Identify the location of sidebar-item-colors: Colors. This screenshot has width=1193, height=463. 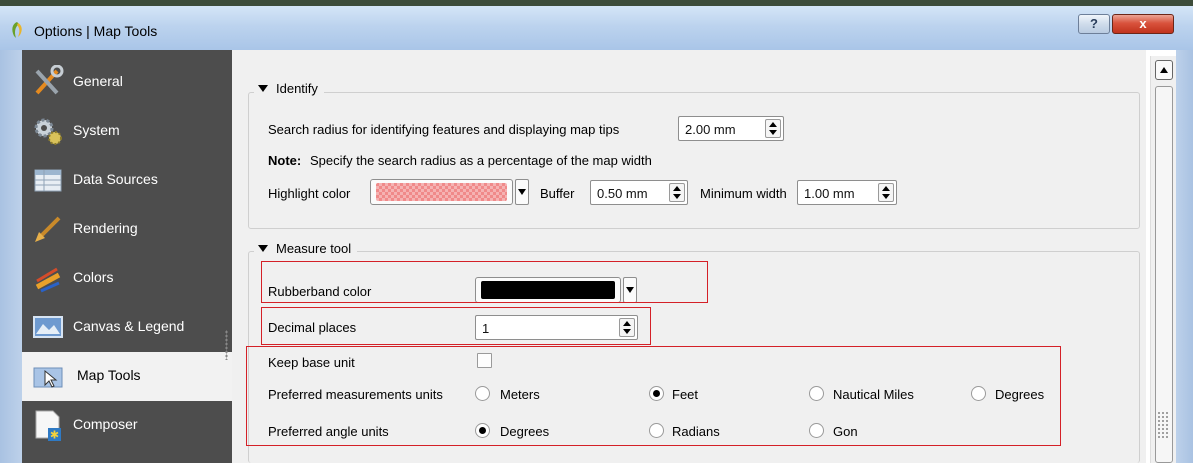
(127, 278).